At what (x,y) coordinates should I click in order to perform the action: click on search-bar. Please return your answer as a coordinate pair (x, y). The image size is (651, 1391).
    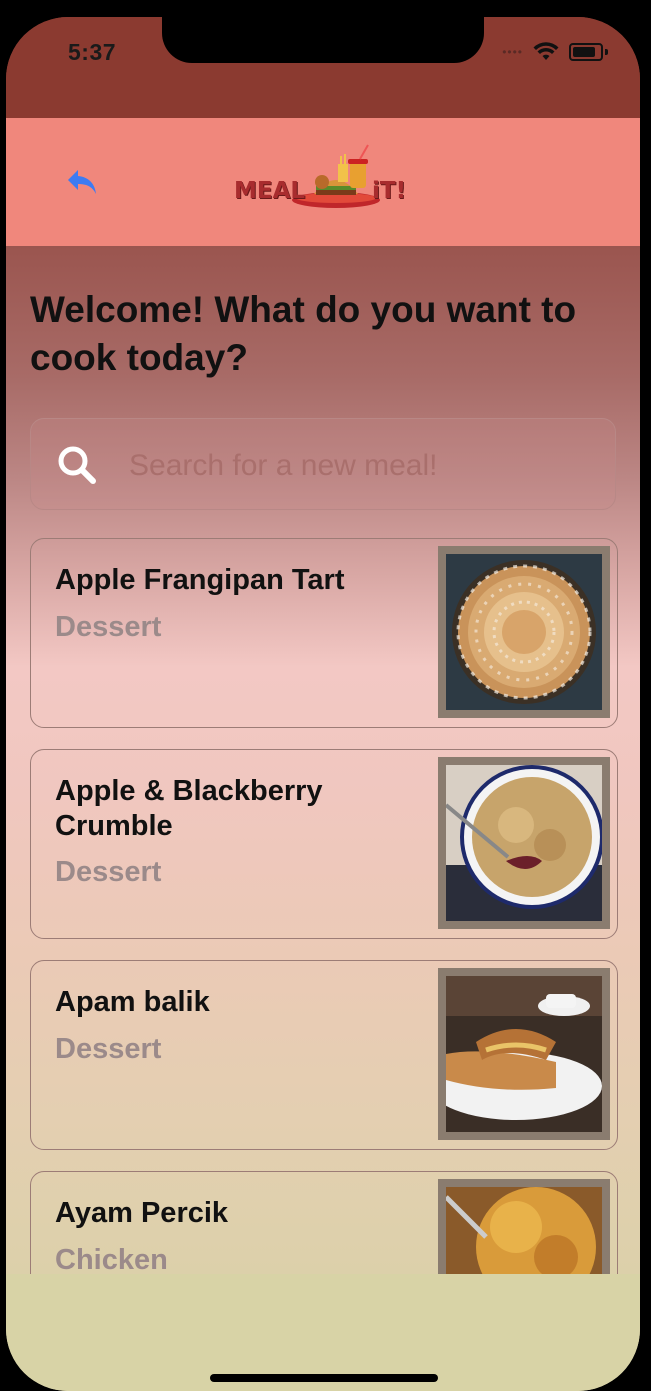
    Looking at the image, I should click on (323, 464).